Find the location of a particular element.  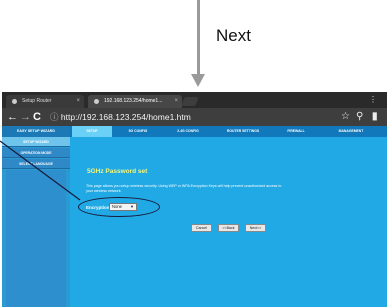

sidebar-panel is located at coordinates (36, 238).